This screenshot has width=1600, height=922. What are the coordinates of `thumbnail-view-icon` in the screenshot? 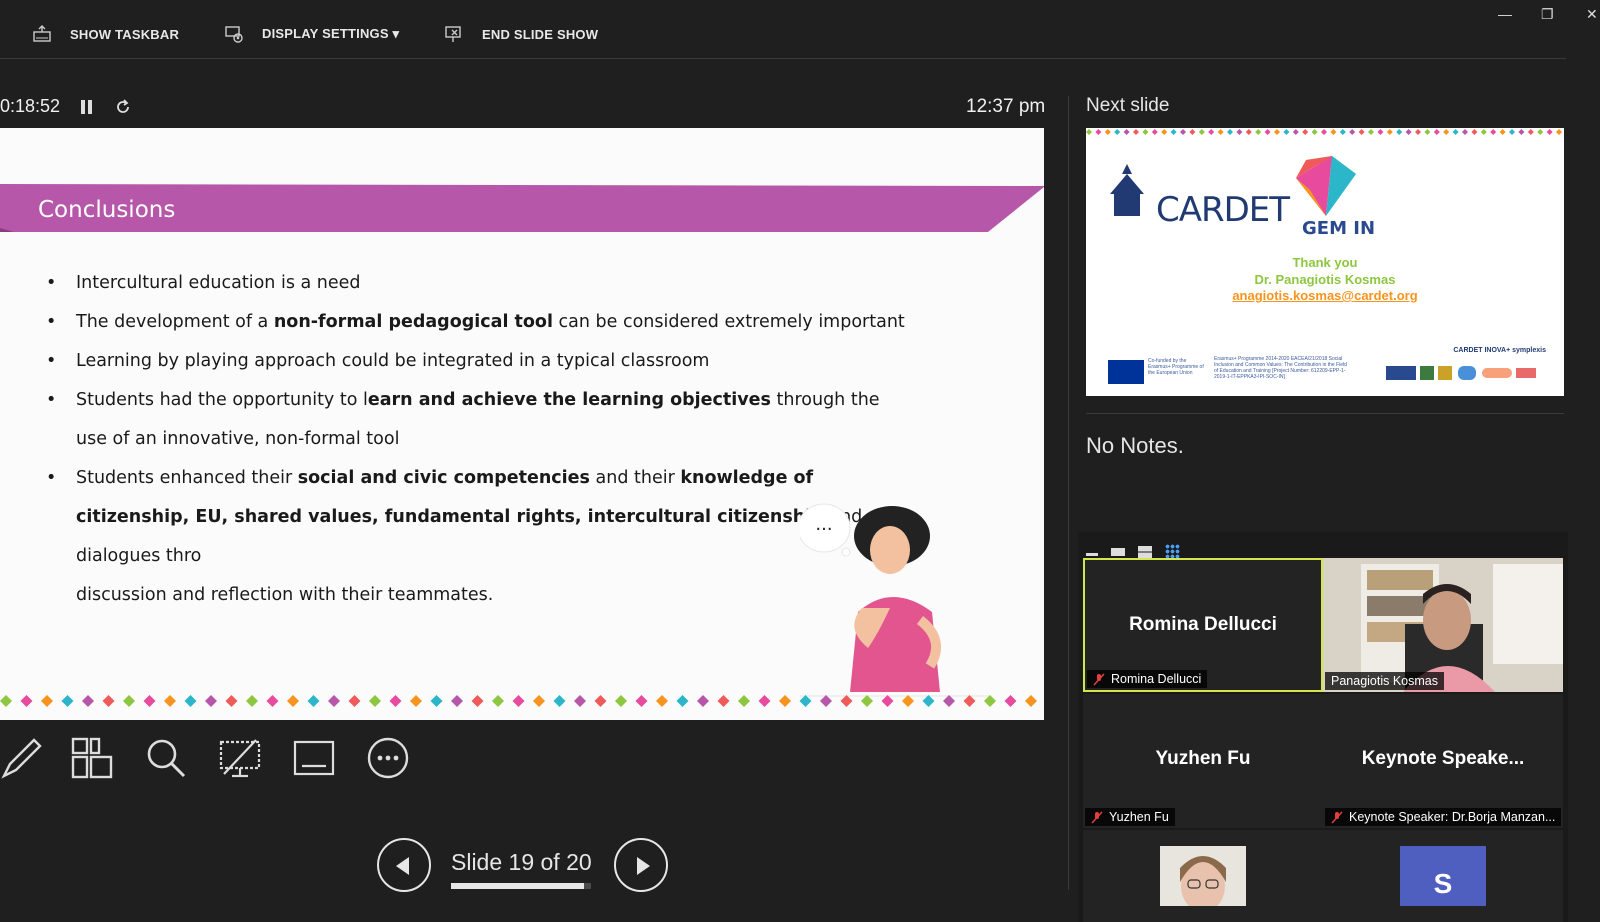 It's located at (1145, 551).